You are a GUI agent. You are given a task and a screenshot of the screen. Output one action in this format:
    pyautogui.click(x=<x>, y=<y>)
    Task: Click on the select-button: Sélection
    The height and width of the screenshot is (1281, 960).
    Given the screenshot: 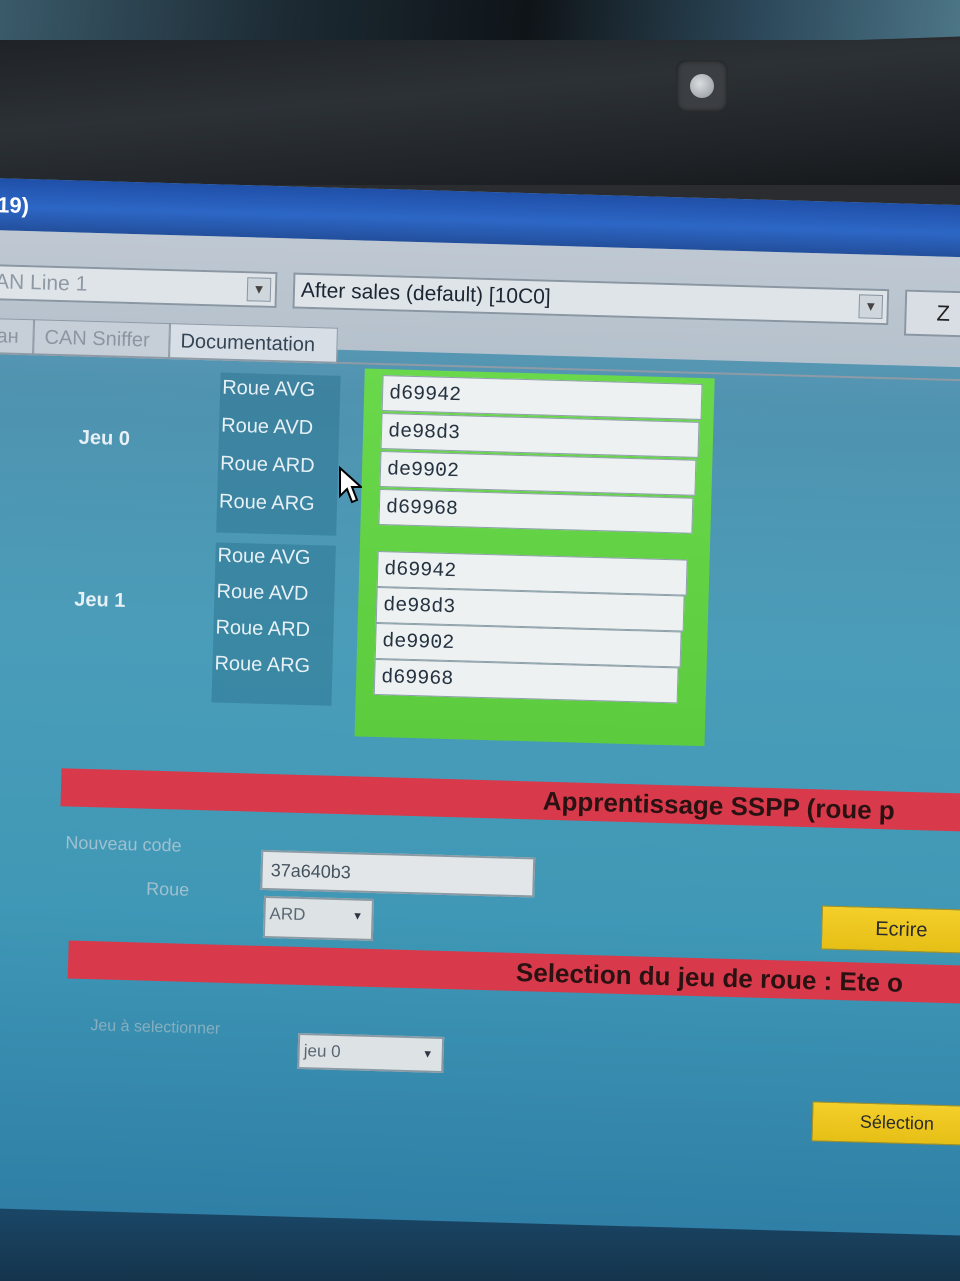 What is the action you would take?
    pyautogui.click(x=885, y=1124)
    